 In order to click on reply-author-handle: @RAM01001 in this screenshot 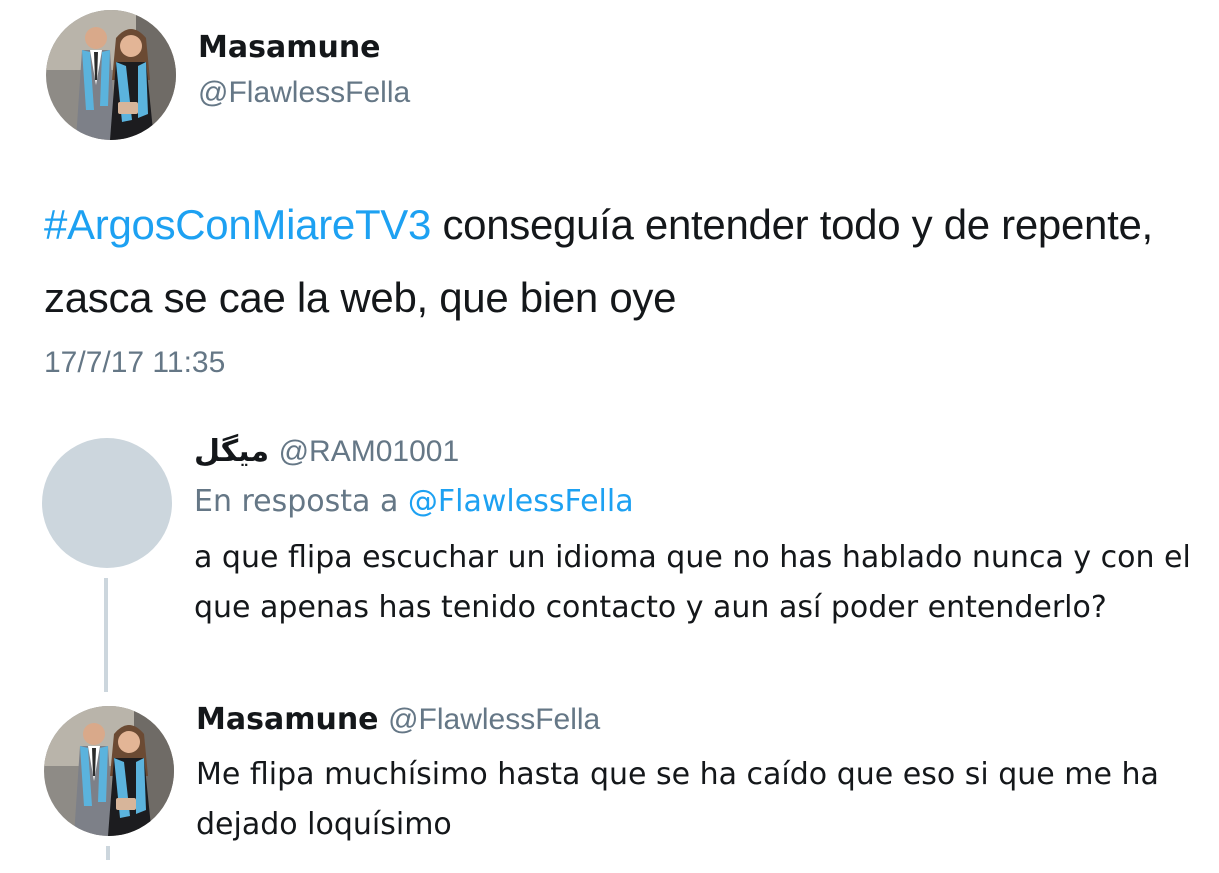, I will do `click(369, 451)`.